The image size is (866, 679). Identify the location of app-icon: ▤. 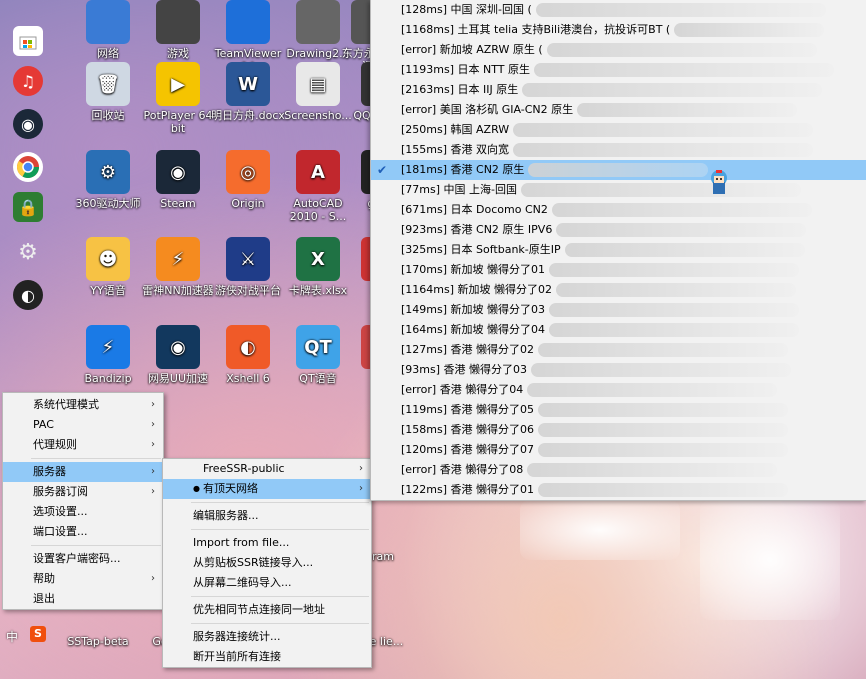
(318, 84).